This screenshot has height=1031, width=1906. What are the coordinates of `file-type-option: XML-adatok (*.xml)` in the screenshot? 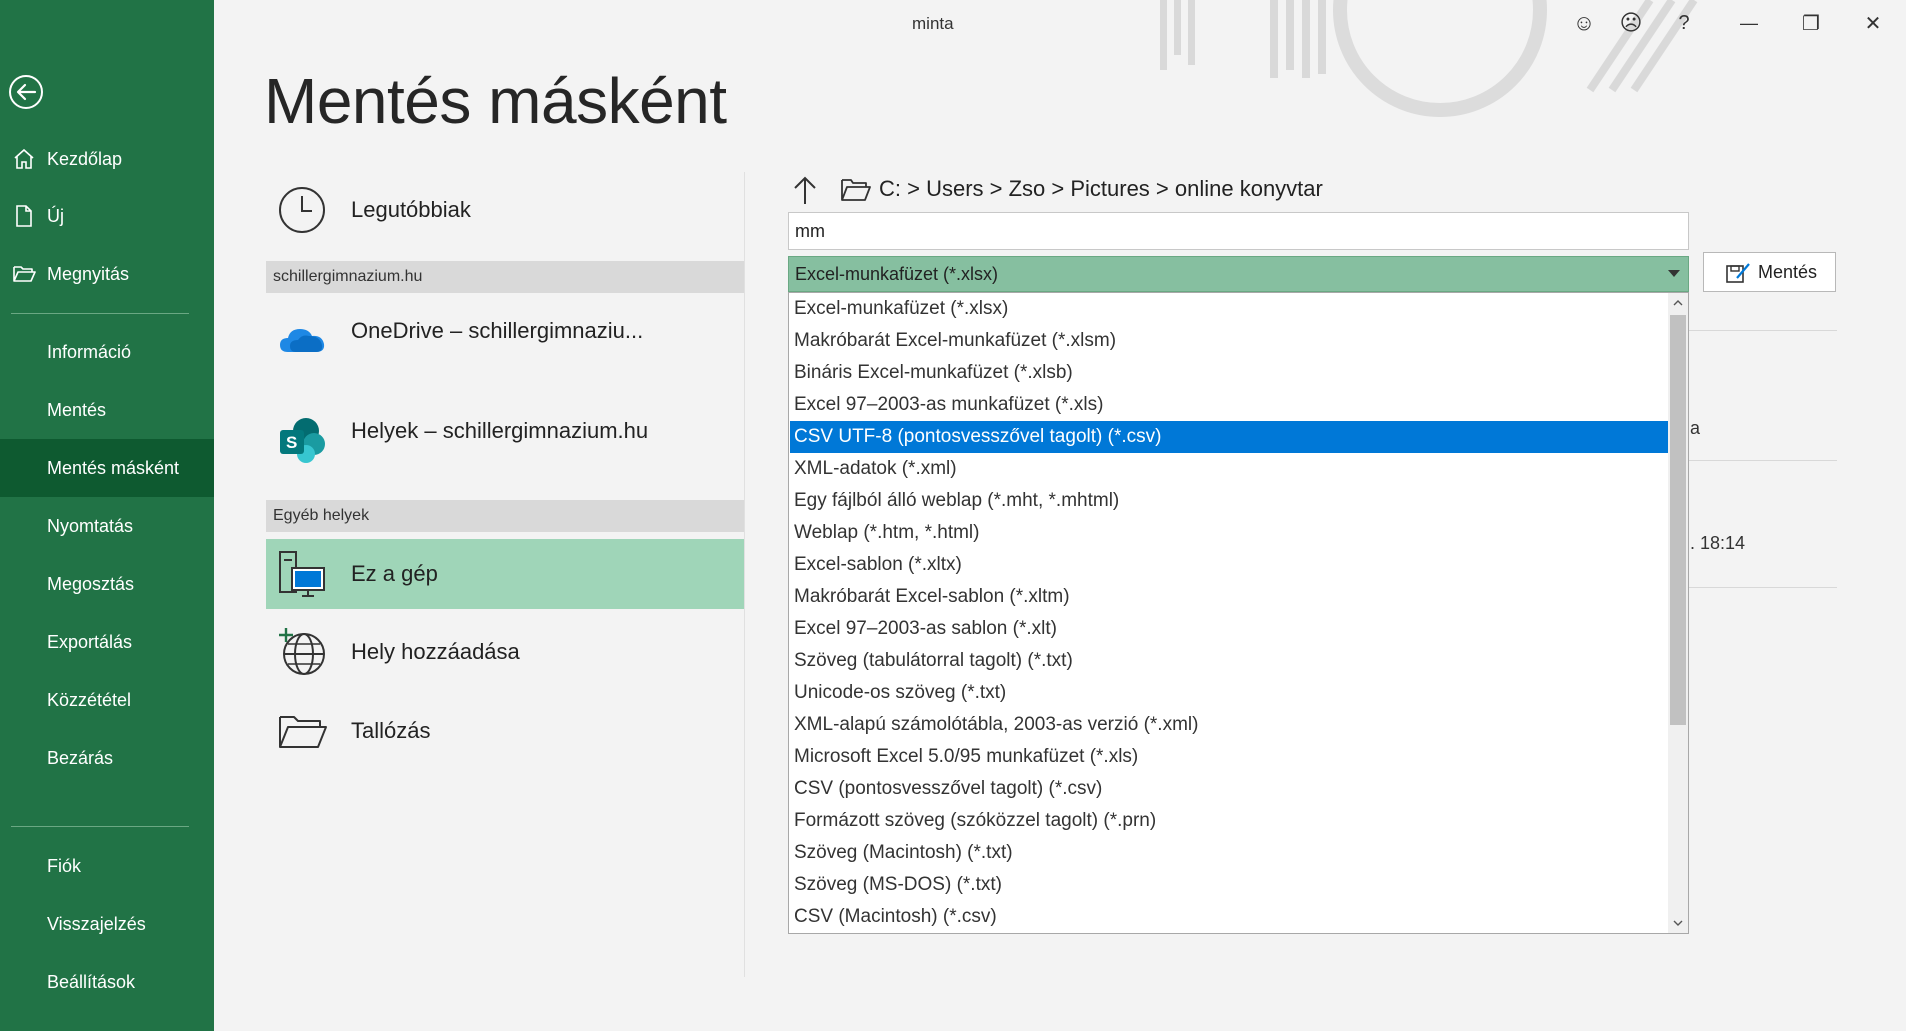 It's located at (1229, 469).